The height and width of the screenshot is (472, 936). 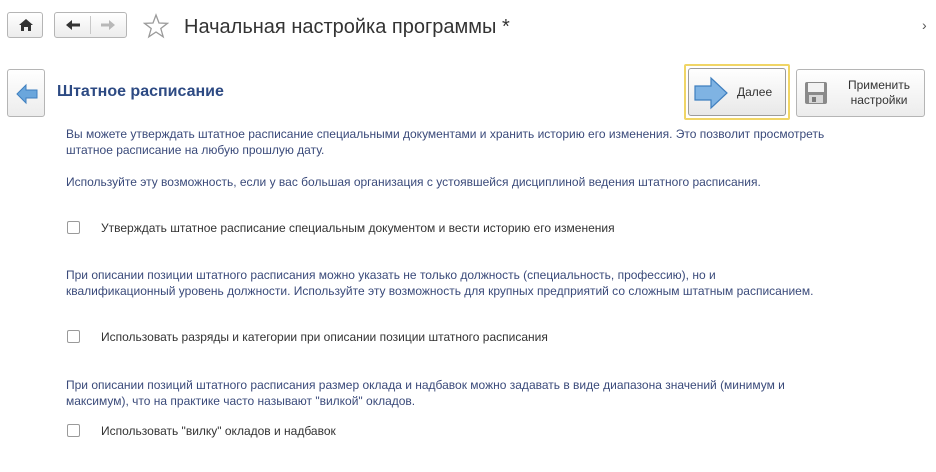 I want to click on next-button-focus-frame: Далее, so click(x=737, y=92).